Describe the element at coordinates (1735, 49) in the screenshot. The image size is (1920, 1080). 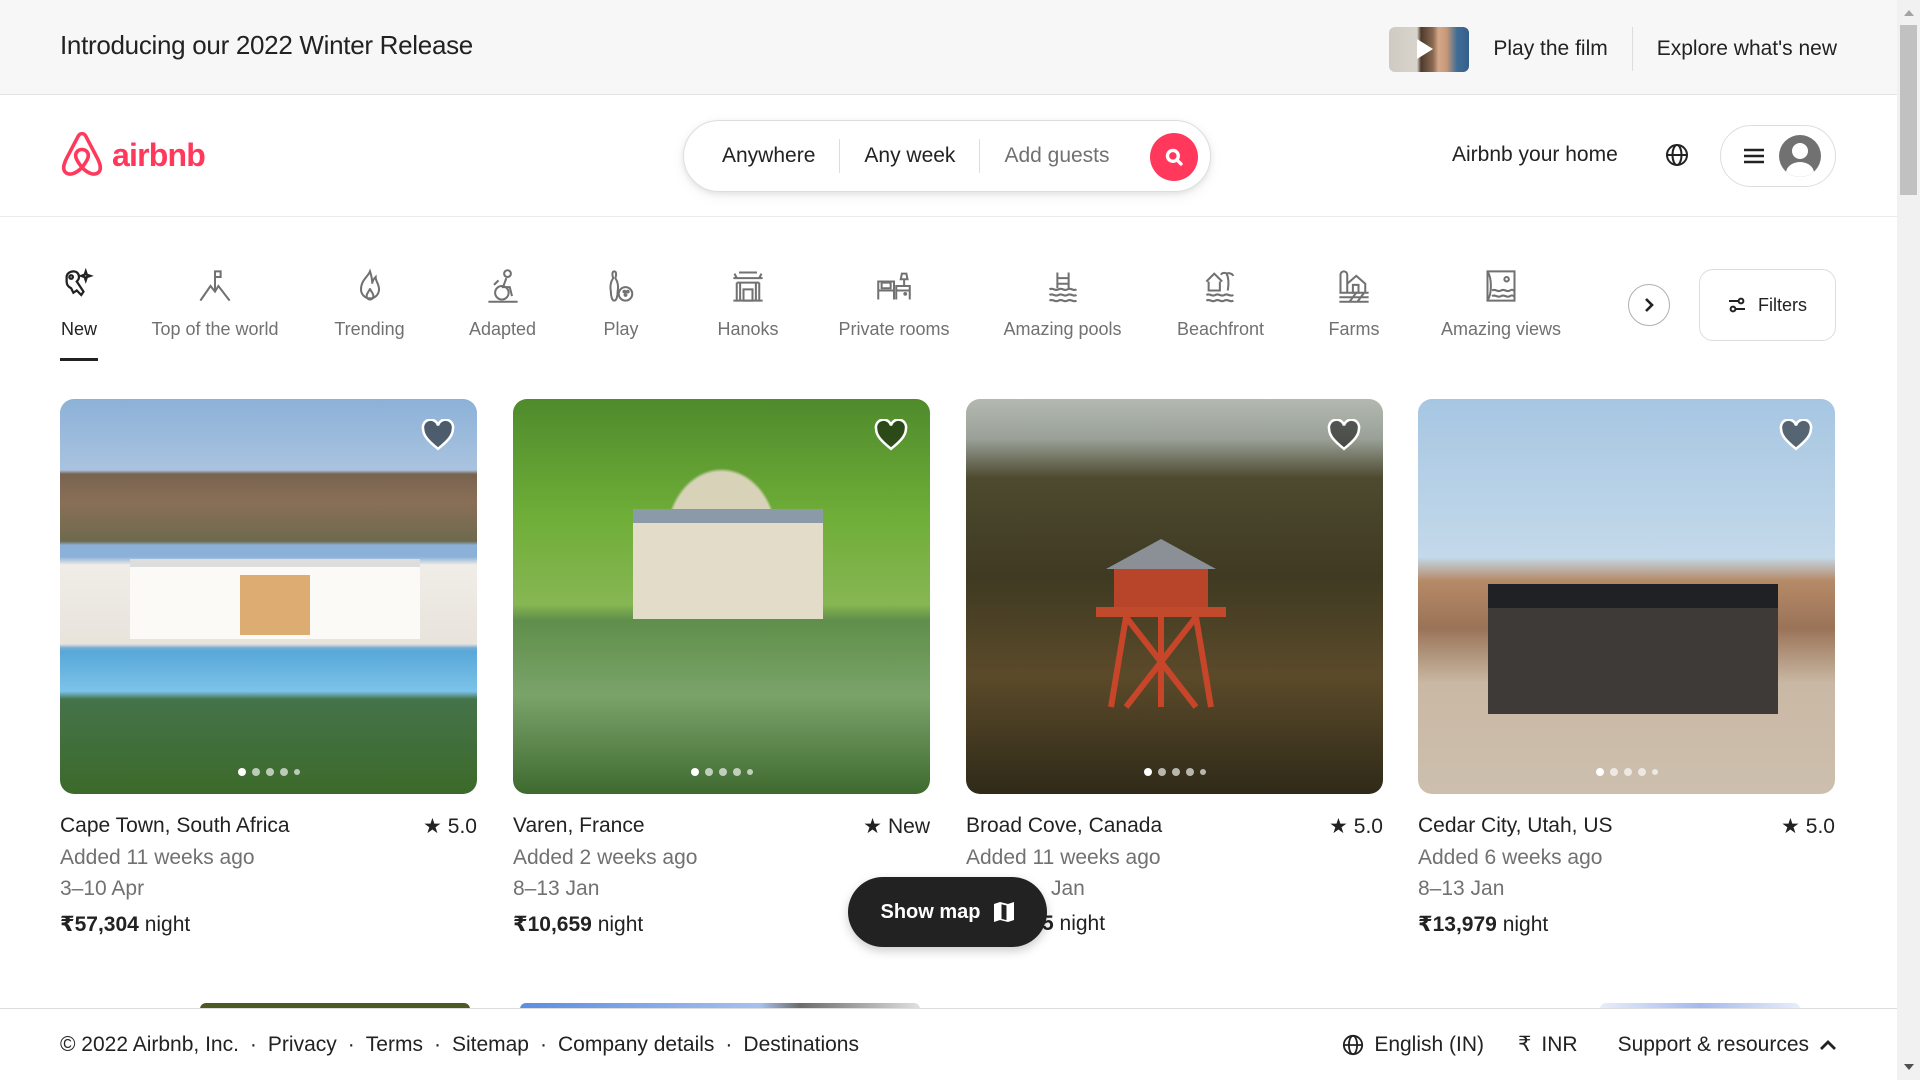
I see `explore-whats-new-link: Explore what's new` at that location.